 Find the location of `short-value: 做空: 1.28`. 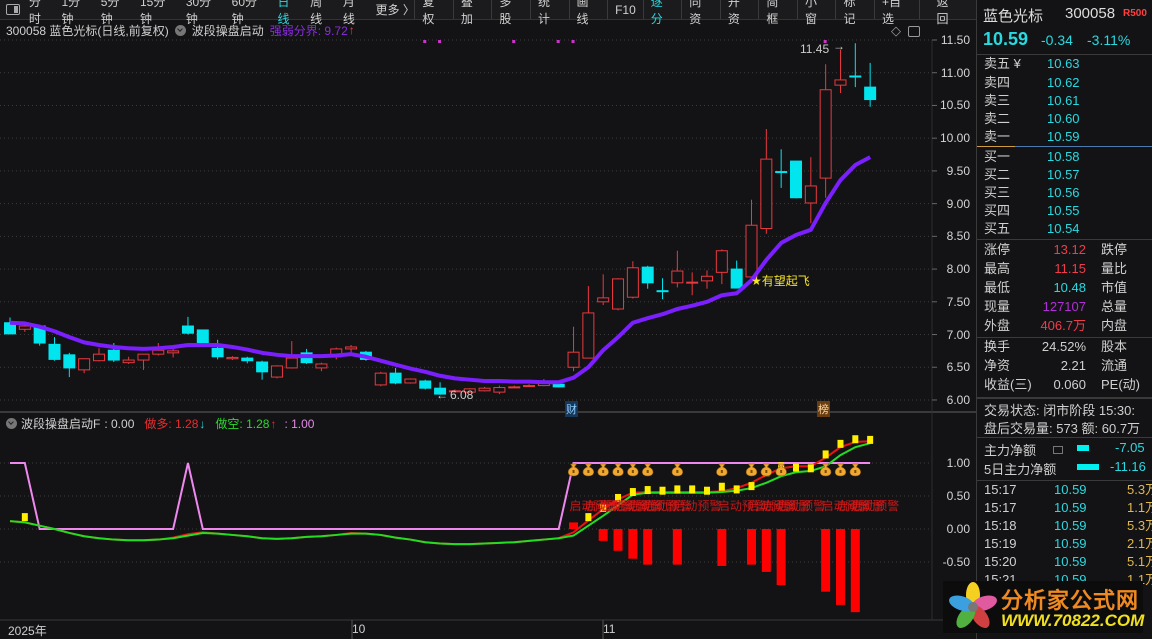

short-value: 做空: 1.28 is located at coordinates (242, 424).